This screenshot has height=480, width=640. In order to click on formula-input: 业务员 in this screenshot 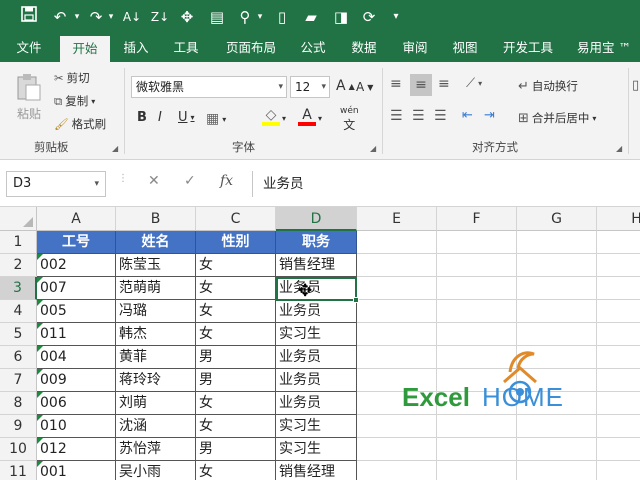, I will do `click(446, 184)`.